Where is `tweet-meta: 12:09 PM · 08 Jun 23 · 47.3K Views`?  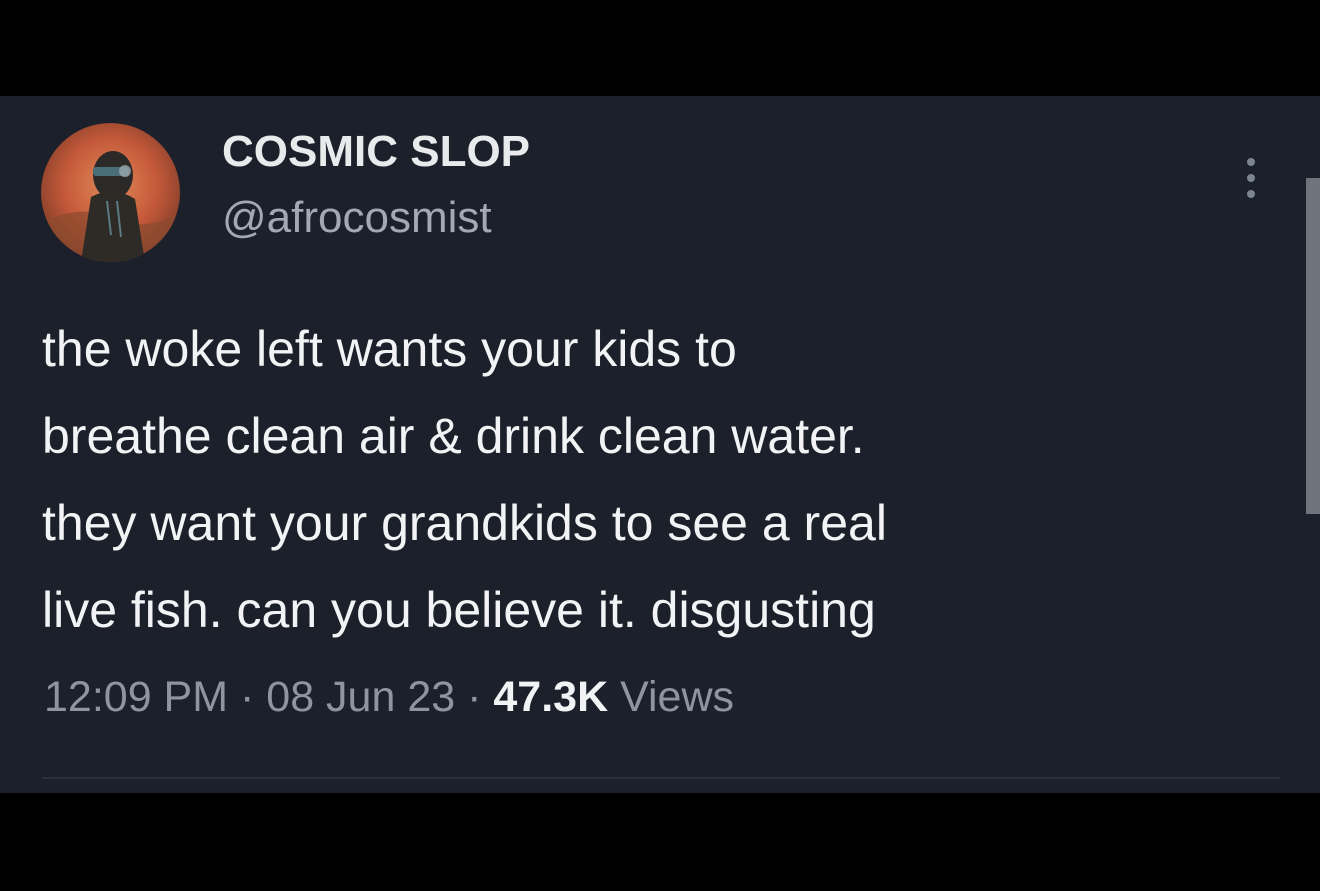 tweet-meta: 12:09 PM · 08 Jun 23 · 47.3K Views is located at coordinates (389, 697).